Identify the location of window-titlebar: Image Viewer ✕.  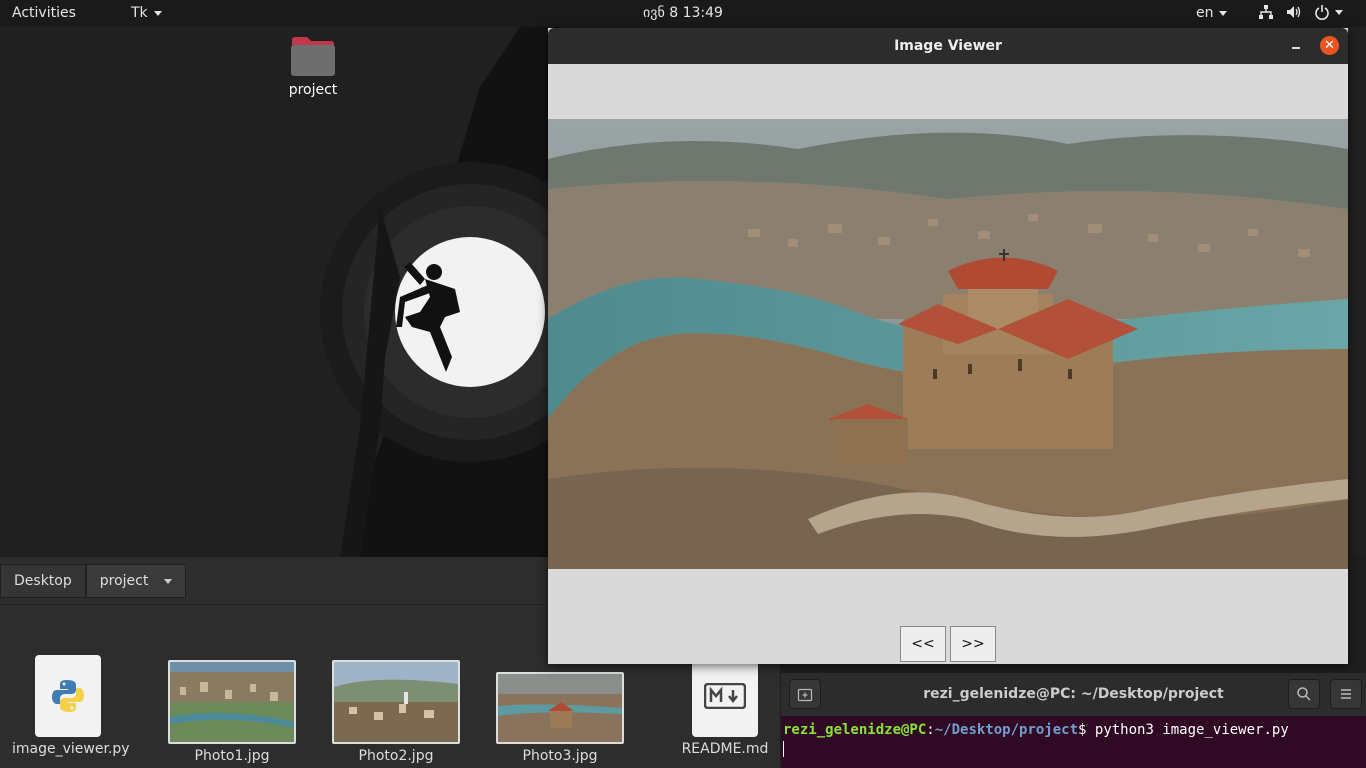
(948, 46).